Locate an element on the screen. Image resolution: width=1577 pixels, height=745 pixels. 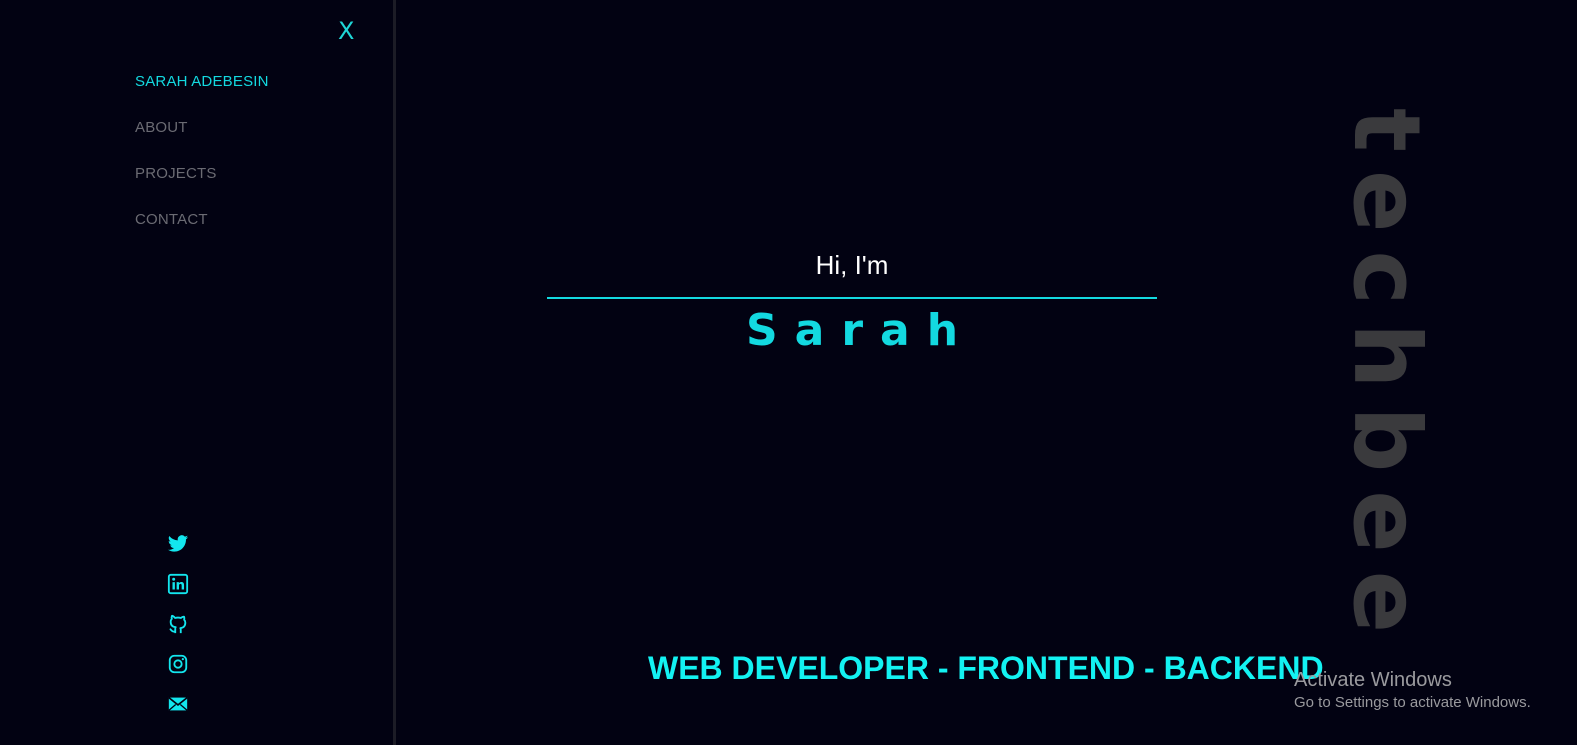
twitter-icon is located at coordinates (178, 544).